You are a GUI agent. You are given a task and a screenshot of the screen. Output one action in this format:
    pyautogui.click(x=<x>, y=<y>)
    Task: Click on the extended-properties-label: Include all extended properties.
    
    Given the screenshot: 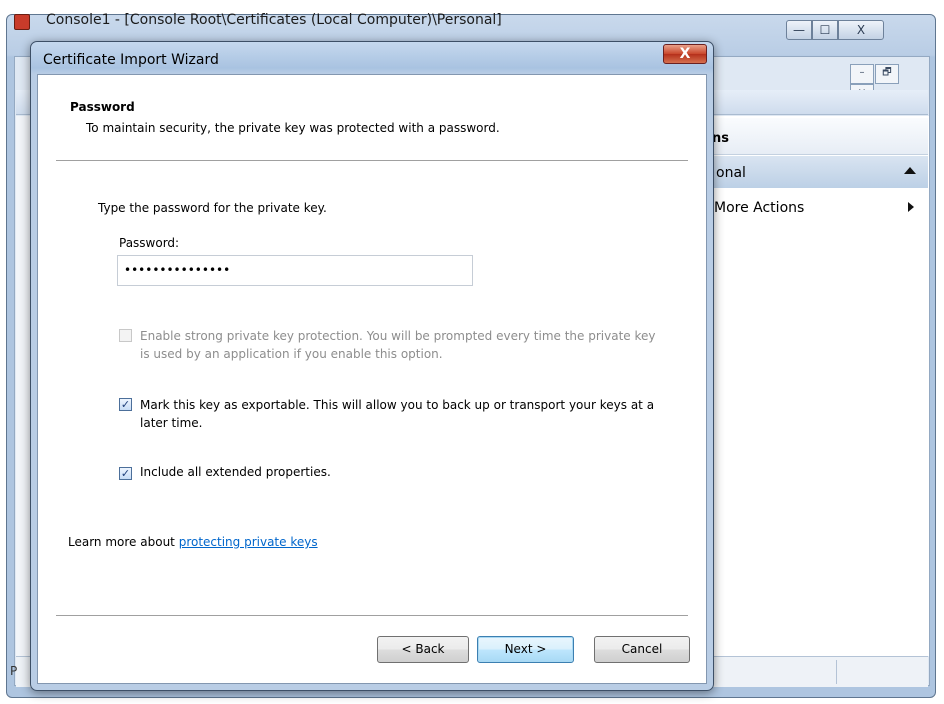 What is the action you would take?
    pyautogui.click(x=235, y=472)
    